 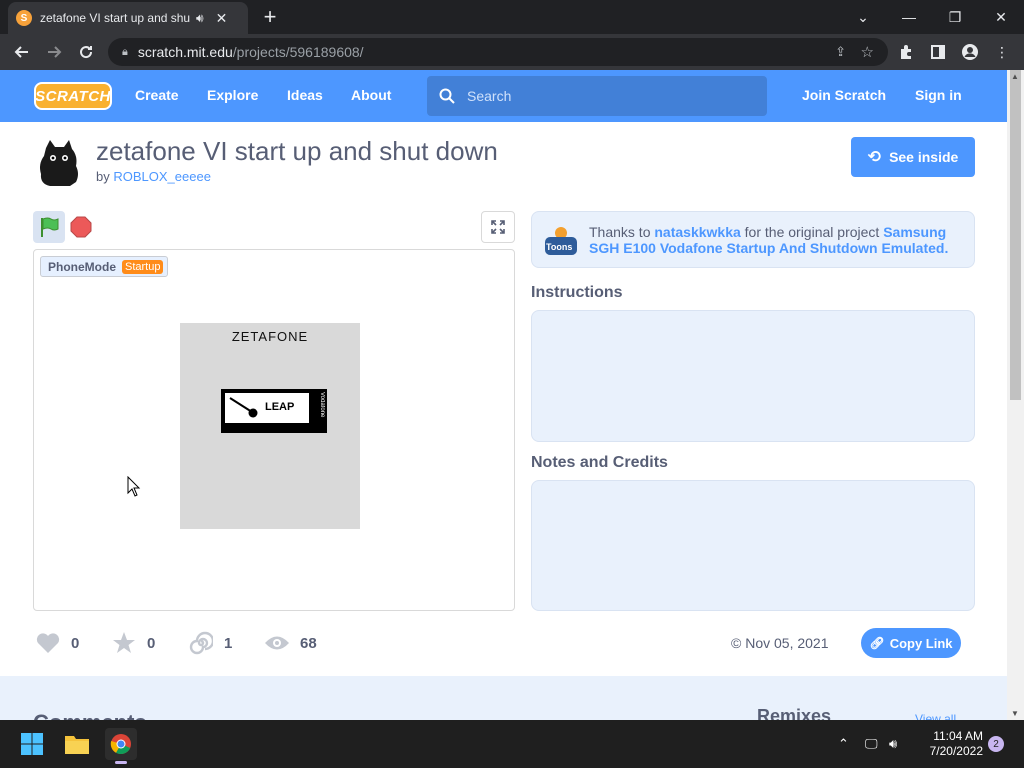 I want to click on sign-in-link: Sign in, so click(x=938, y=95).